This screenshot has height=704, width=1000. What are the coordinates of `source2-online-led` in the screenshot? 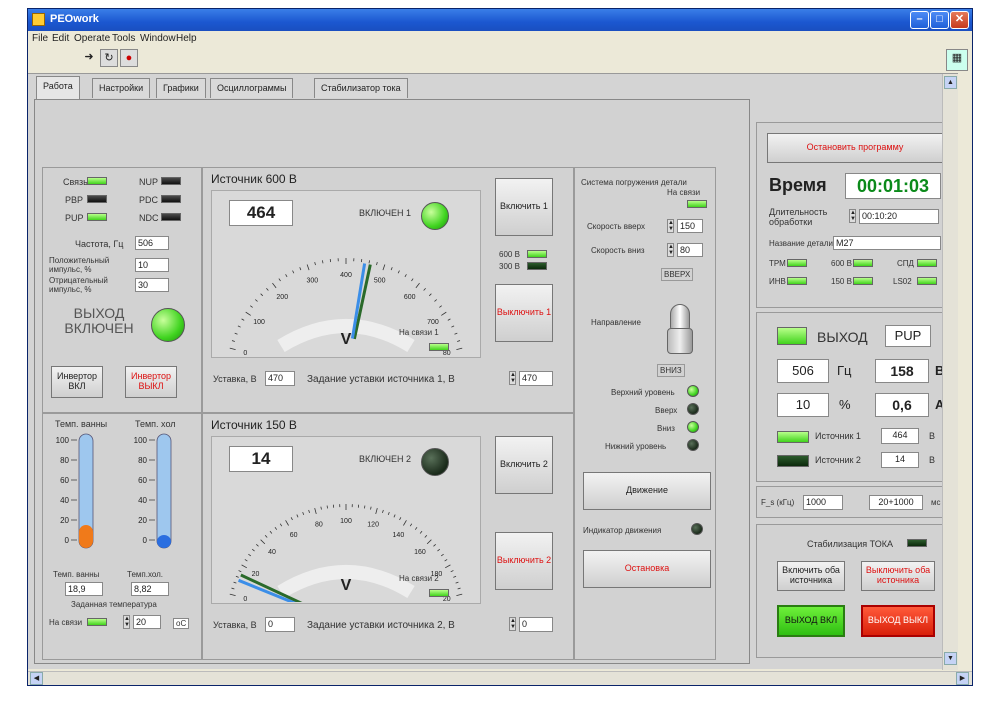 It's located at (439, 593).